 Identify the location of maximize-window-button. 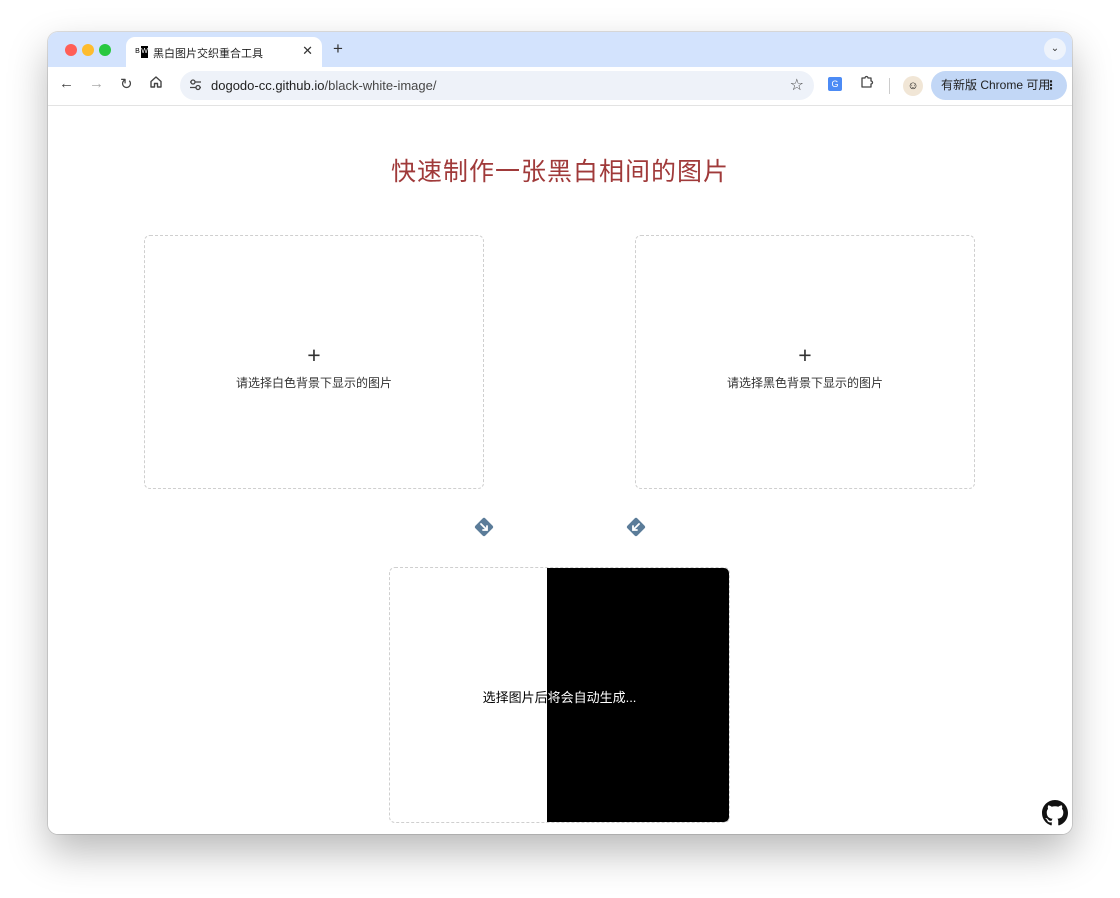
(105, 50).